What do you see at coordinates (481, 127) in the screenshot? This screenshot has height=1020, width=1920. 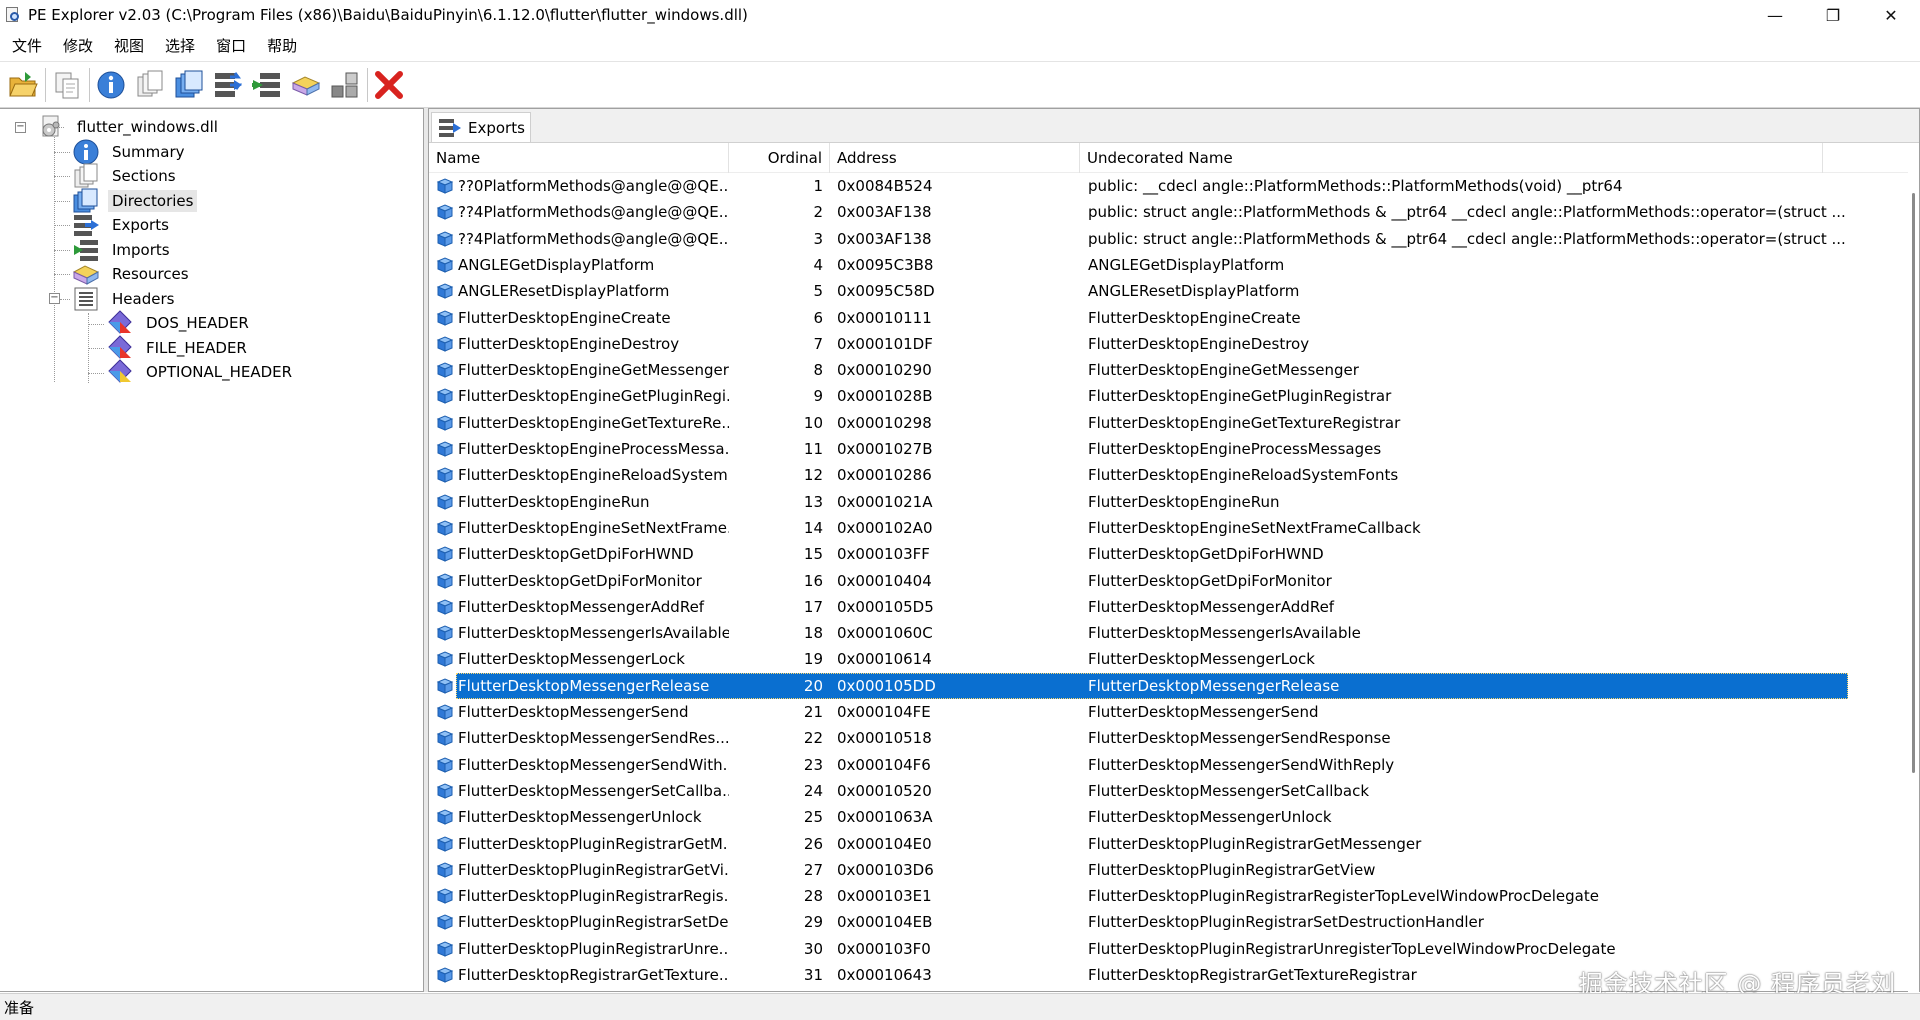 I see `tab-exports: Exports` at bounding box center [481, 127].